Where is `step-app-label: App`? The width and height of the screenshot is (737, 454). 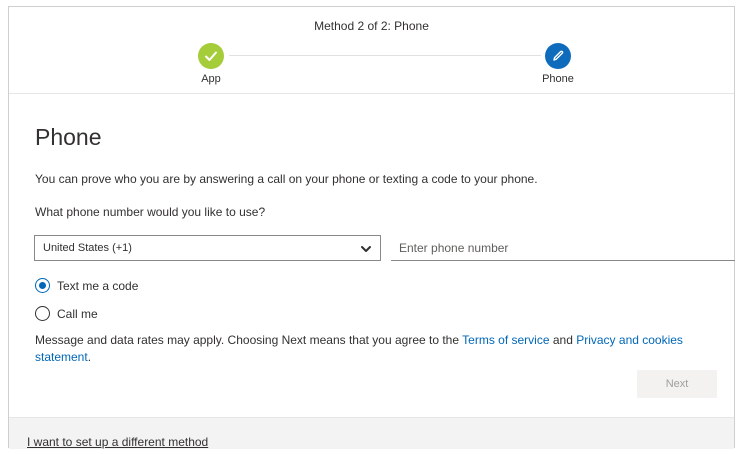 step-app-label: App is located at coordinates (211, 79).